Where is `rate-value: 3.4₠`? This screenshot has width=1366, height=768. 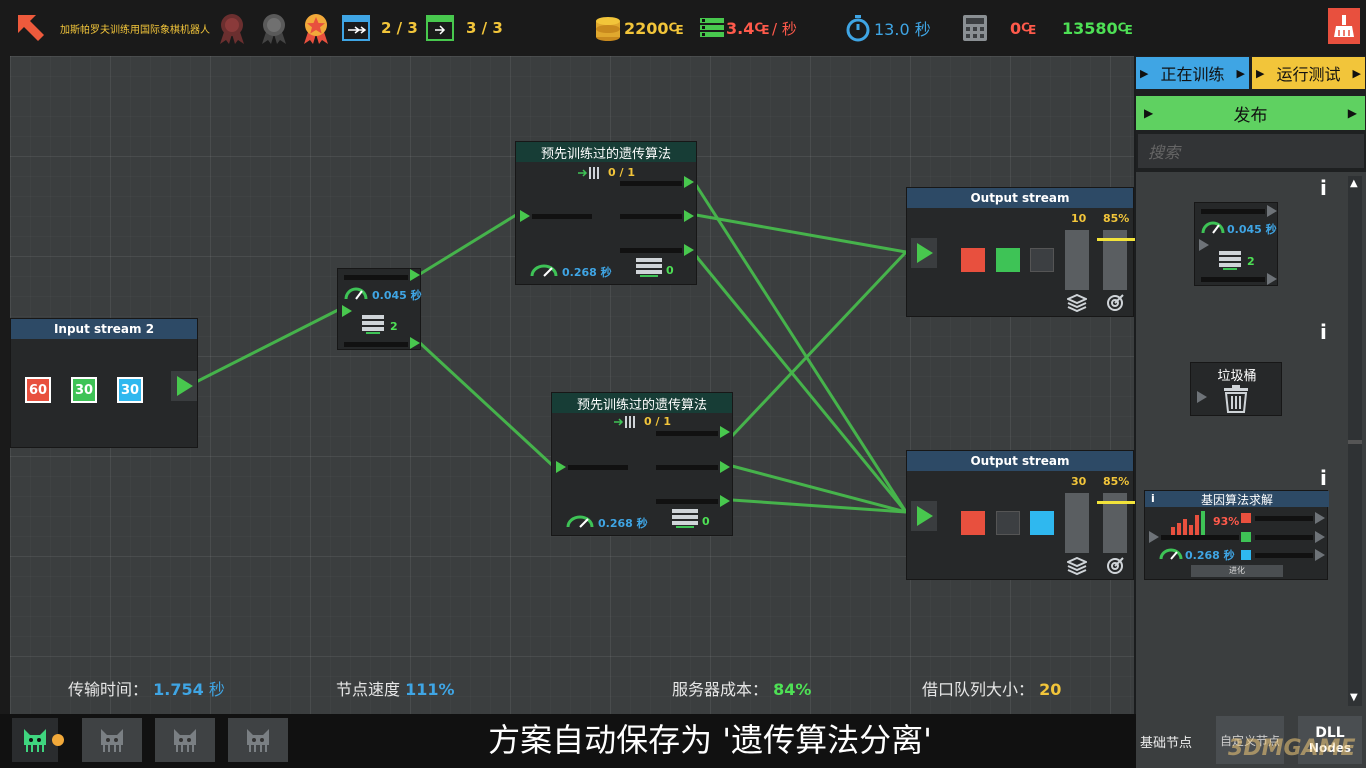 rate-value: 3.4₠ is located at coordinates (748, 28).